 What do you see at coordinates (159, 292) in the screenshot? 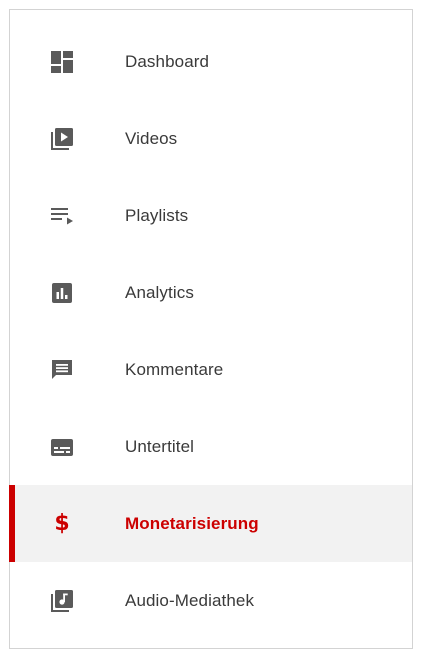
I see `sidebar-item-label: Analytics` at bounding box center [159, 292].